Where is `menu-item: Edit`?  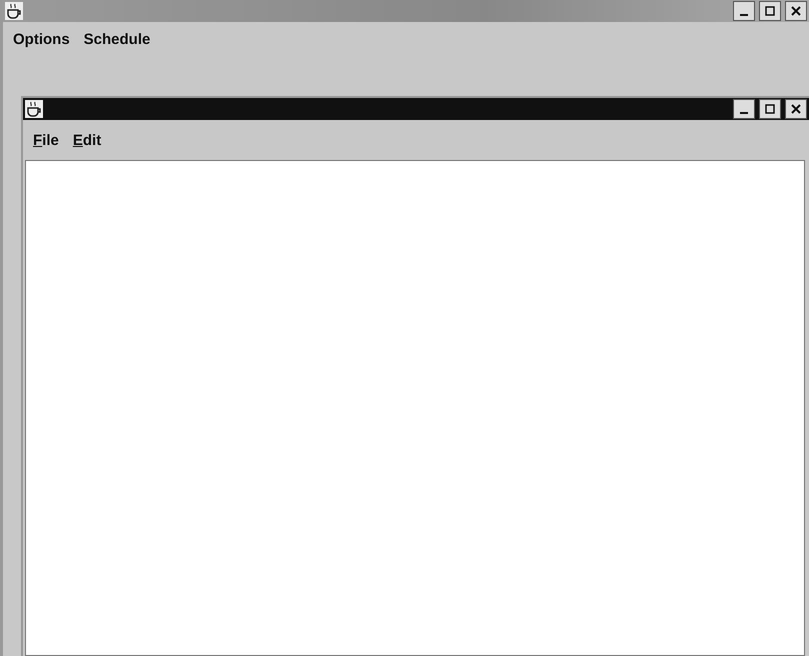
menu-item: Edit is located at coordinates (87, 140).